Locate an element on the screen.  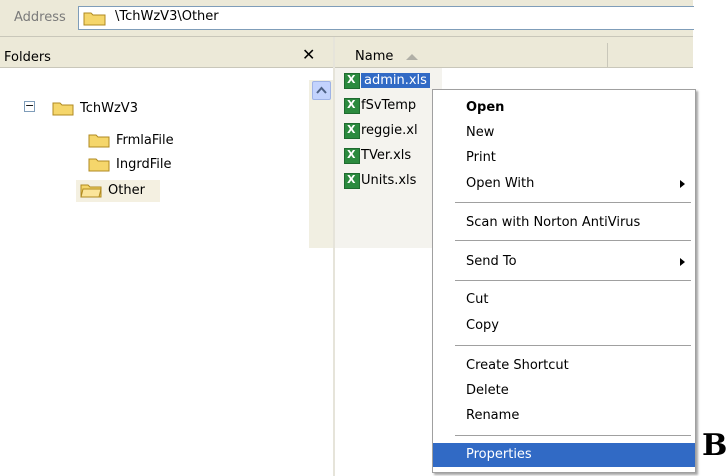
tree-label: TchWzV3 is located at coordinates (109, 108).